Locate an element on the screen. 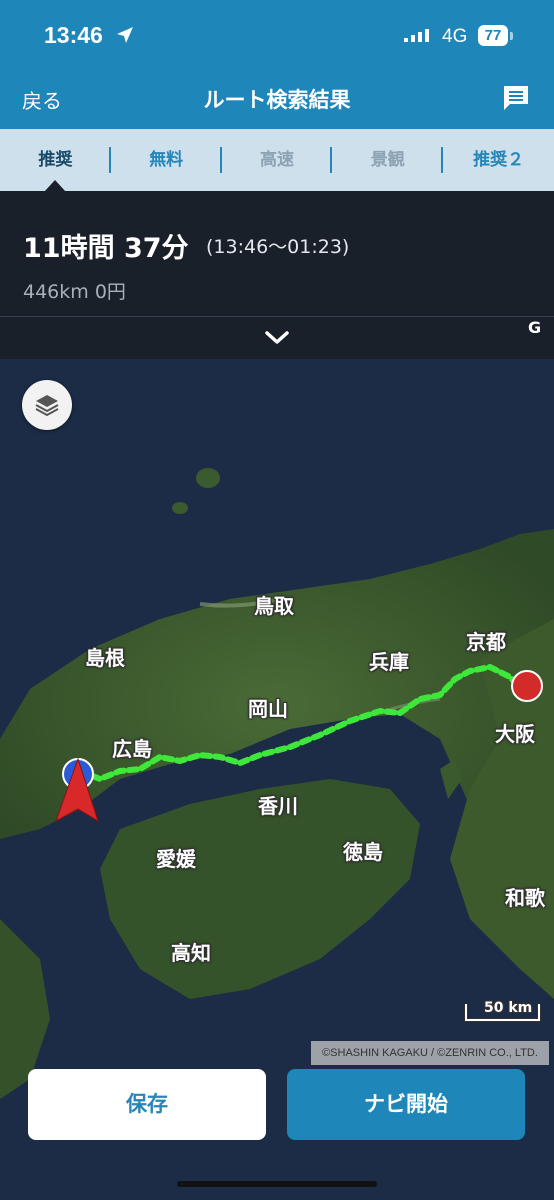  tab-highway: 高速 is located at coordinates (277, 160).